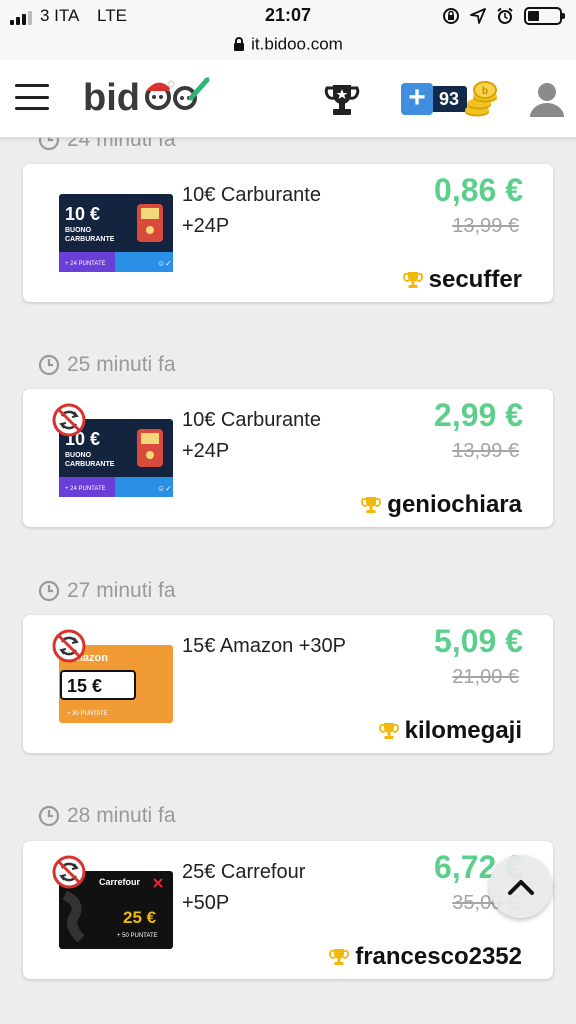 The height and width of the screenshot is (1024, 576). What do you see at coordinates (478, 641) in the screenshot?
I see `final-price: 5,09 €` at bounding box center [478, 641].